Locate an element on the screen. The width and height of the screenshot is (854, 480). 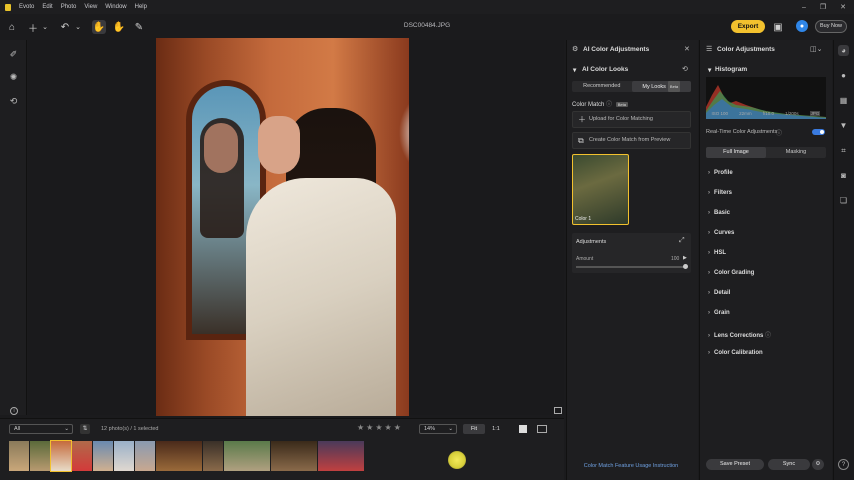
instructions-link: Color Match Feature Usage Instruction is located at coordinates (631, 466).